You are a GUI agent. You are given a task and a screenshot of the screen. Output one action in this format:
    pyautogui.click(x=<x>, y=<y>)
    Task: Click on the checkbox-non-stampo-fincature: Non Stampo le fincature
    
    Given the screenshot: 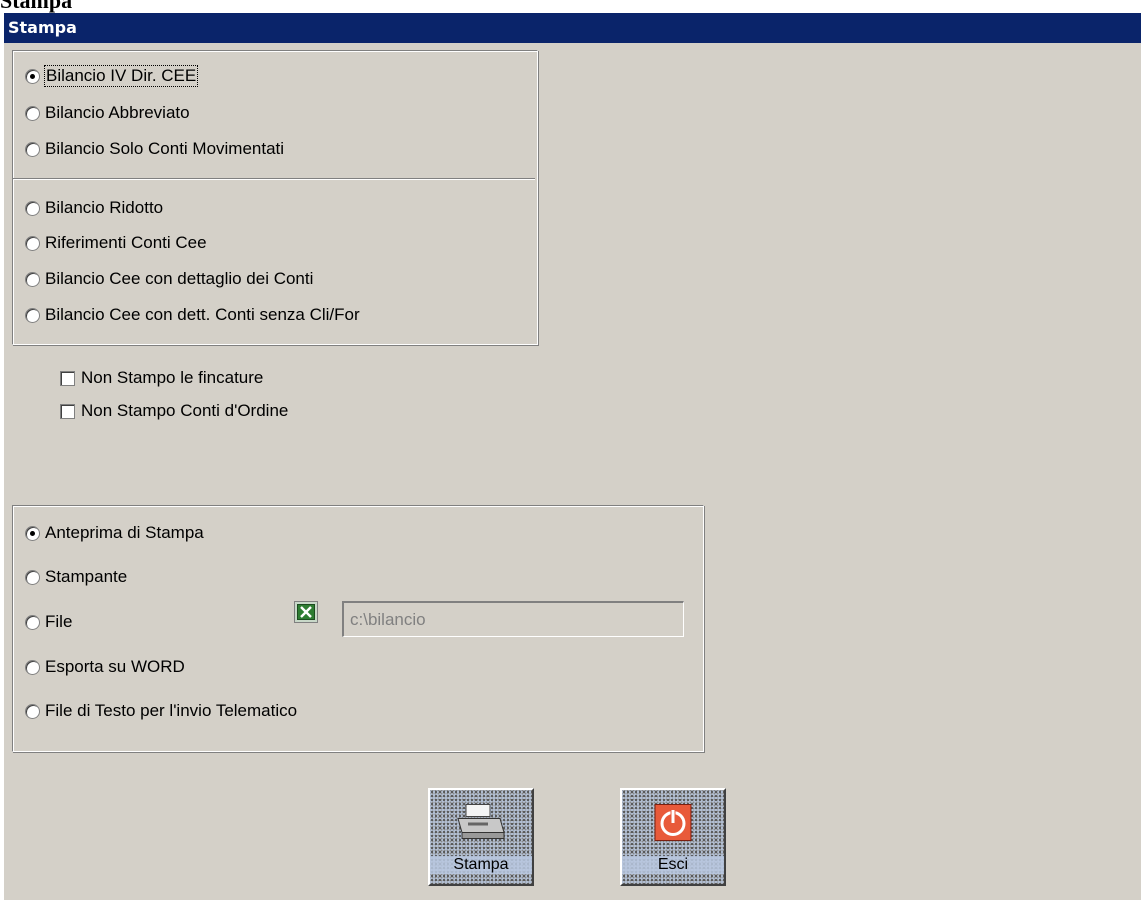 What is the action you would take?
    pyautogui.click(x=161, y=378)
    